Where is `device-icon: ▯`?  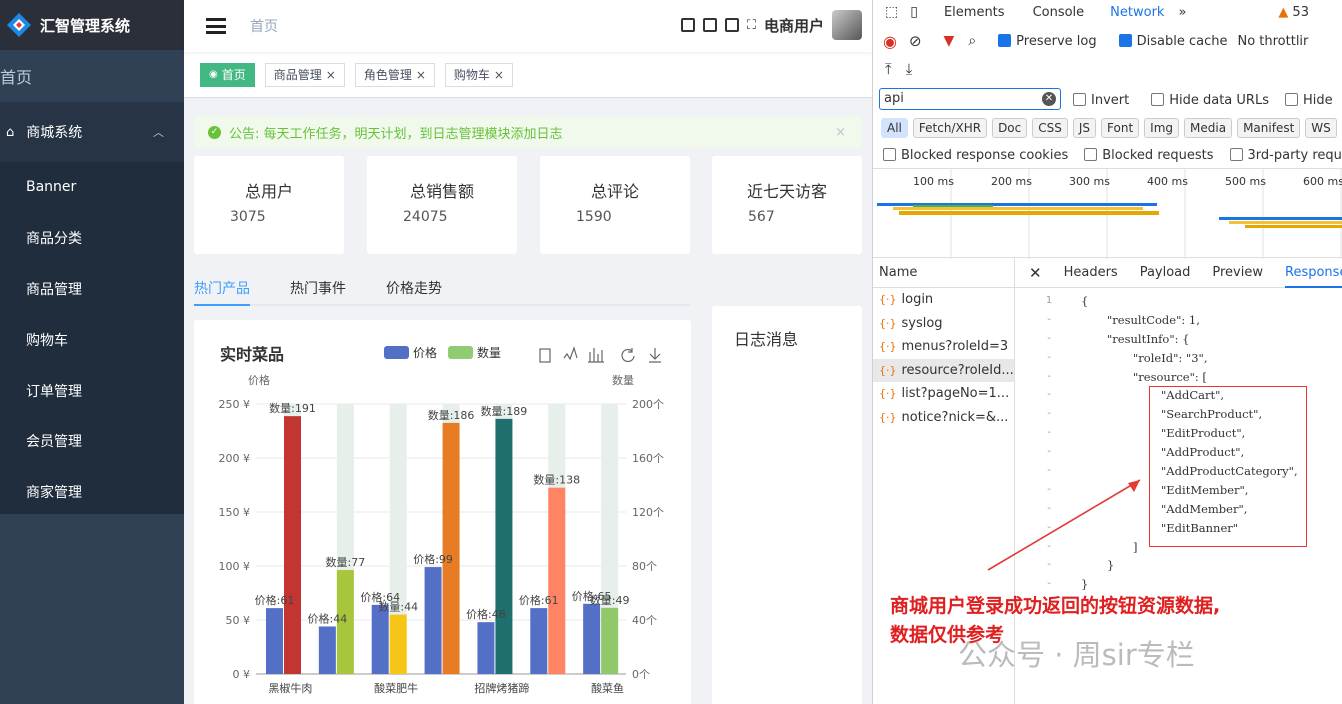 device-icon: ▯ is located at coordinates (914, 12).